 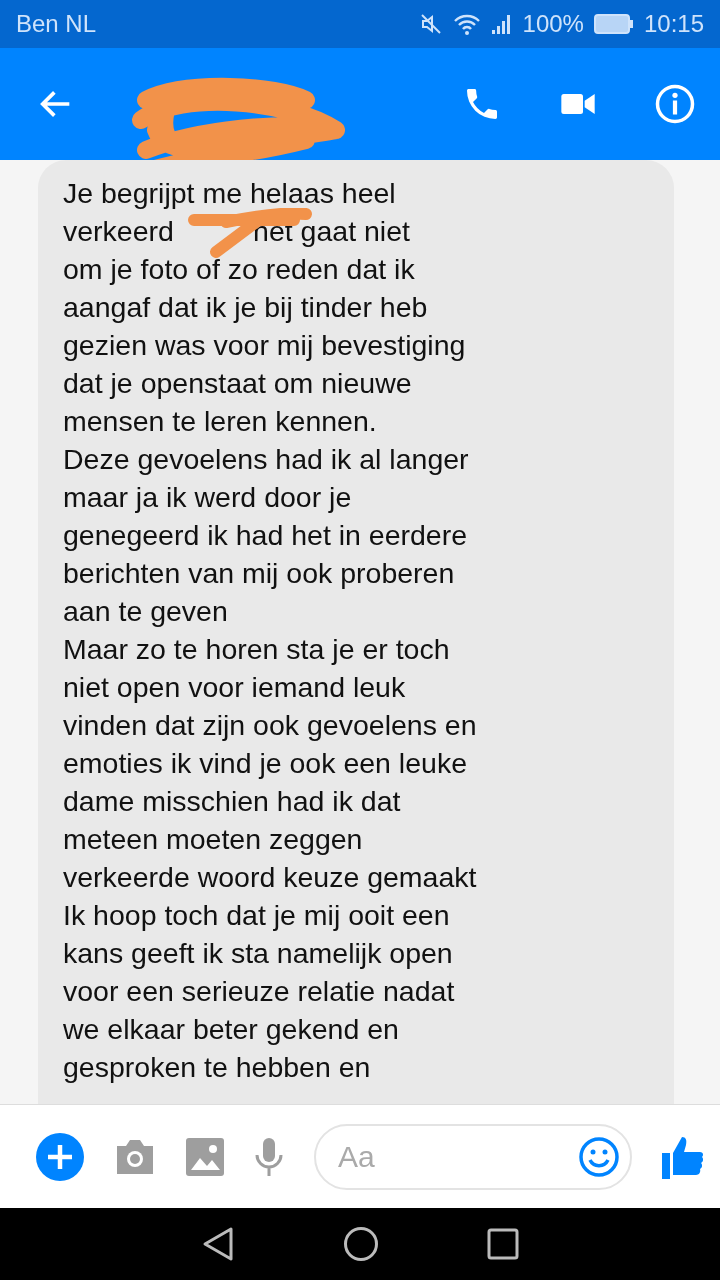 What do you see at coordinates (501, 24) in the screenshot?
I see `signal-icon` at bounding box center [501, 24].